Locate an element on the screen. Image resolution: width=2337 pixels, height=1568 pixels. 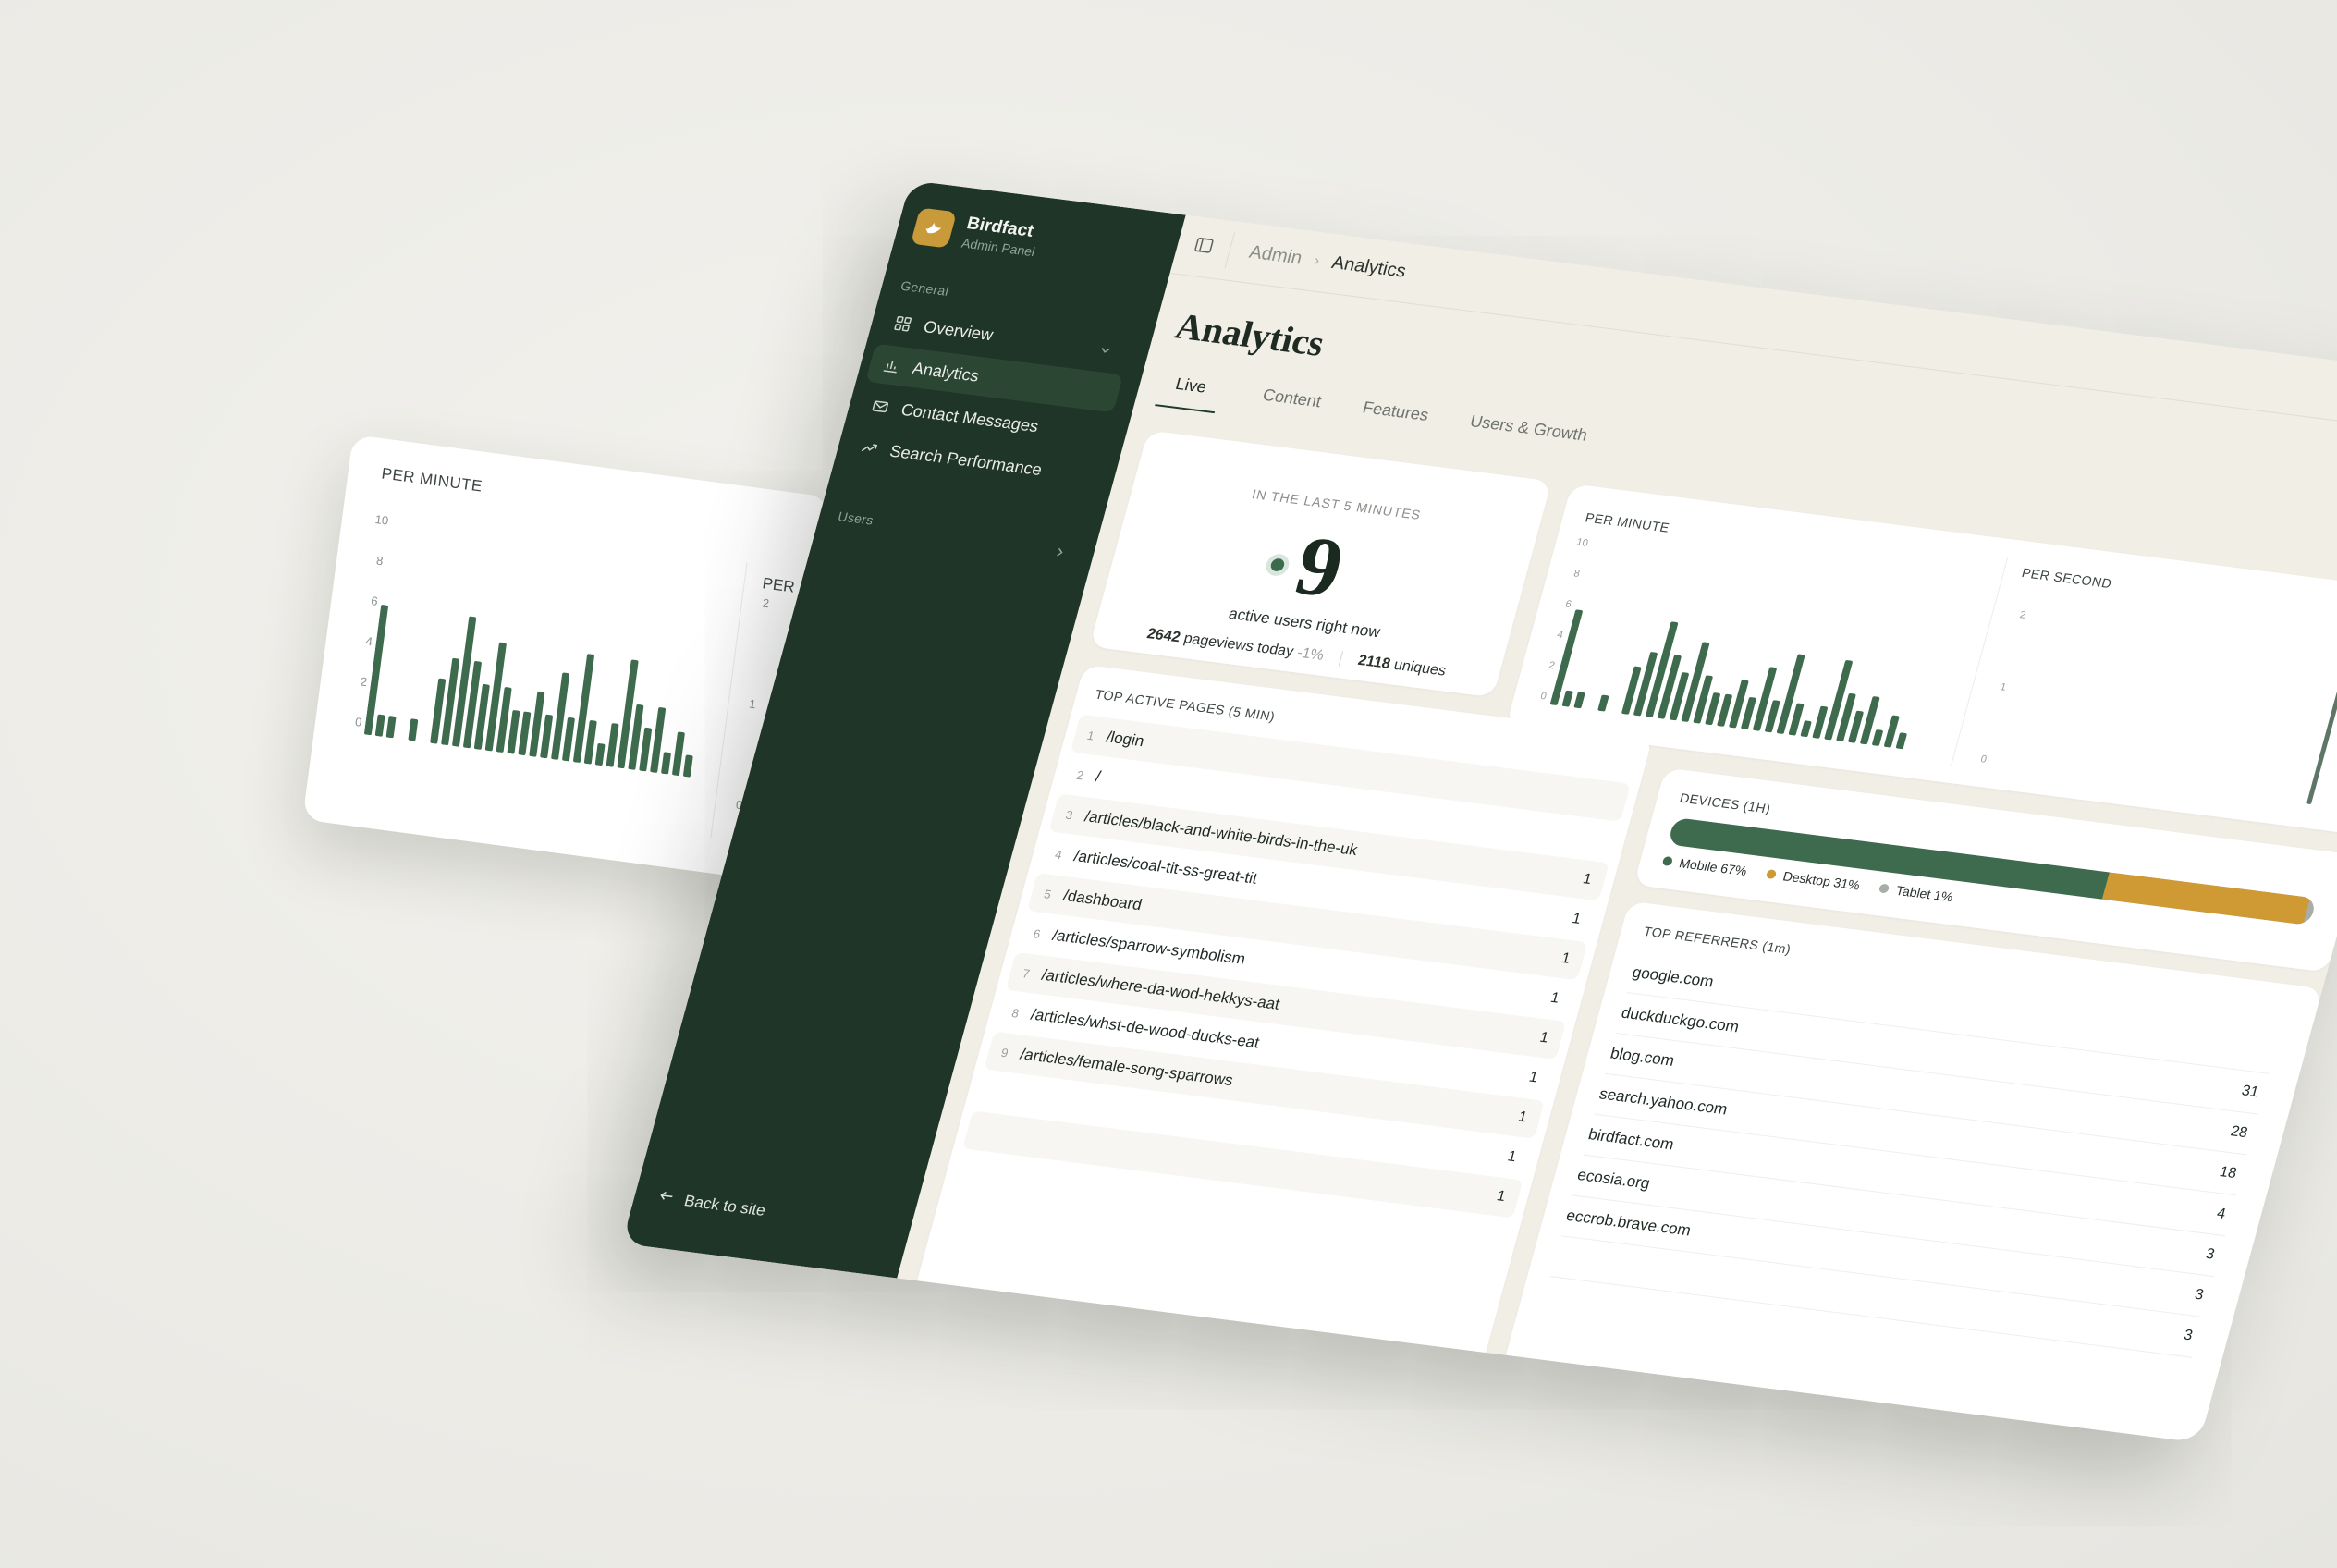
y-tick: 0 is located at coordinates (1983, 760).